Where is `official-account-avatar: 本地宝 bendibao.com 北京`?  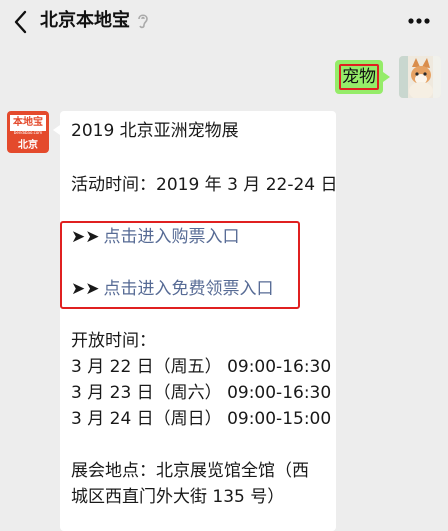 official-account-avatar: 本地宝 bendibao.com 北京 is located at coordinates (28, 132).